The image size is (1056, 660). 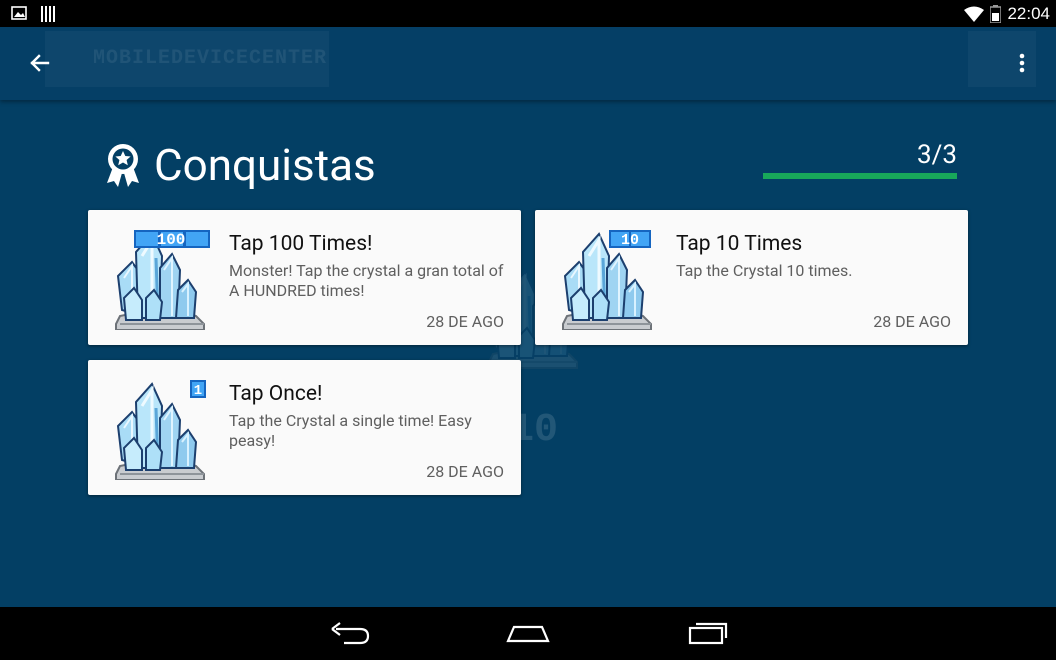 What do you see at coordinates (528, 63) in the screenshot?
I see `app-bar: MOBILEDEVICECENTER` at bounding box center [528, 63].